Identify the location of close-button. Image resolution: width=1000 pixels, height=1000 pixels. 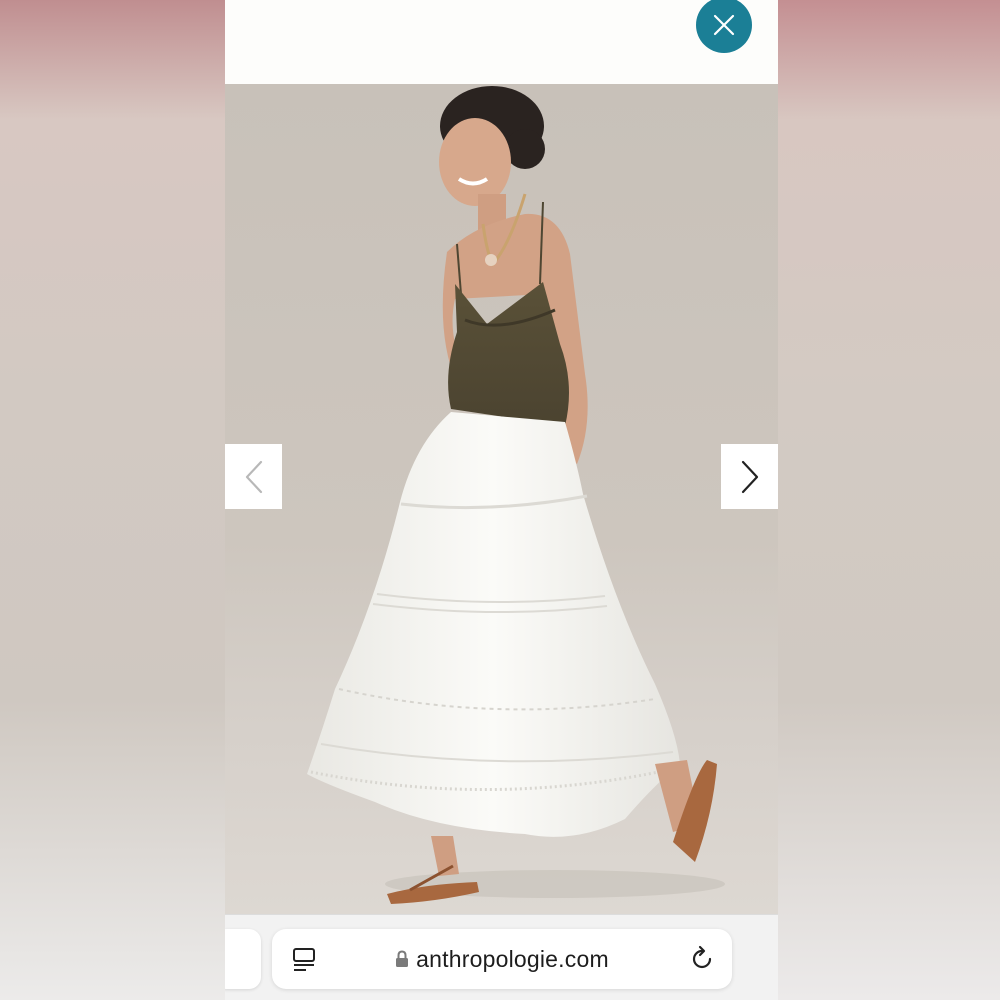
(724, 26).